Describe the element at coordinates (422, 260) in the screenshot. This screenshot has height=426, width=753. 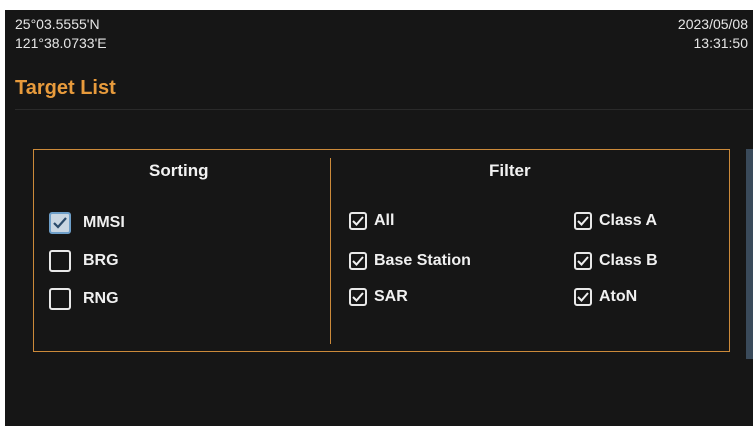
I see `filter-option-label: Base Station` at that location.